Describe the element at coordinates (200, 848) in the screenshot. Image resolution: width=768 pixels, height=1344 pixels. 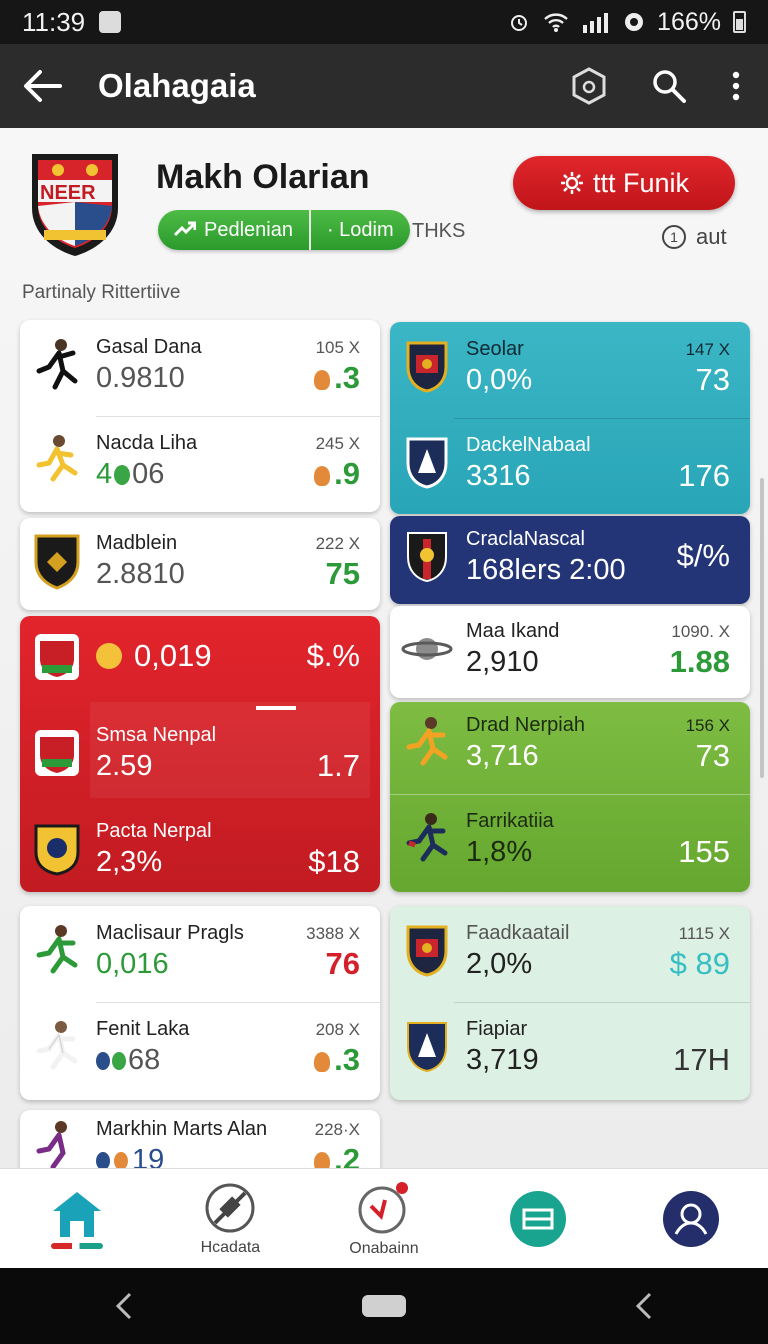
I see `list-item: Pacta Nerpal 2,3% $18` at that location.